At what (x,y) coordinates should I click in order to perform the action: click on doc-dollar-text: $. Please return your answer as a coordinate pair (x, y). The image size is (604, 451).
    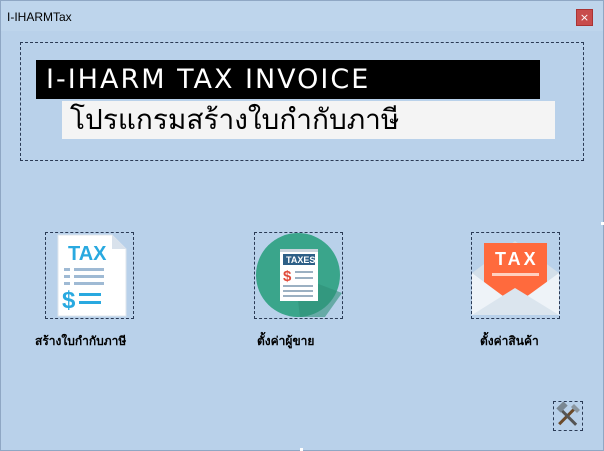
    Looking at the image, I should click on (69, 300).